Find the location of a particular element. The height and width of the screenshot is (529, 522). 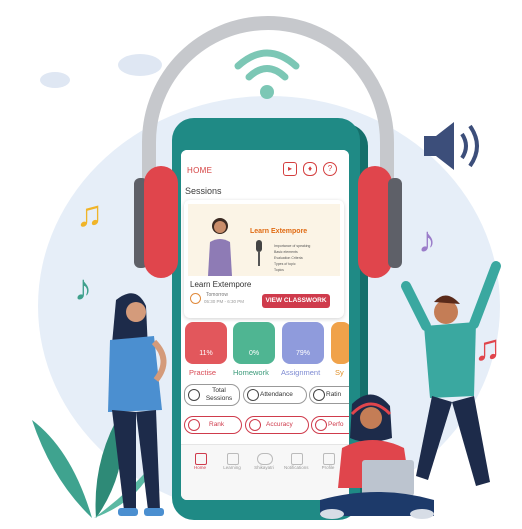

video-icon: ▸ is located at coordinates (290, 169).